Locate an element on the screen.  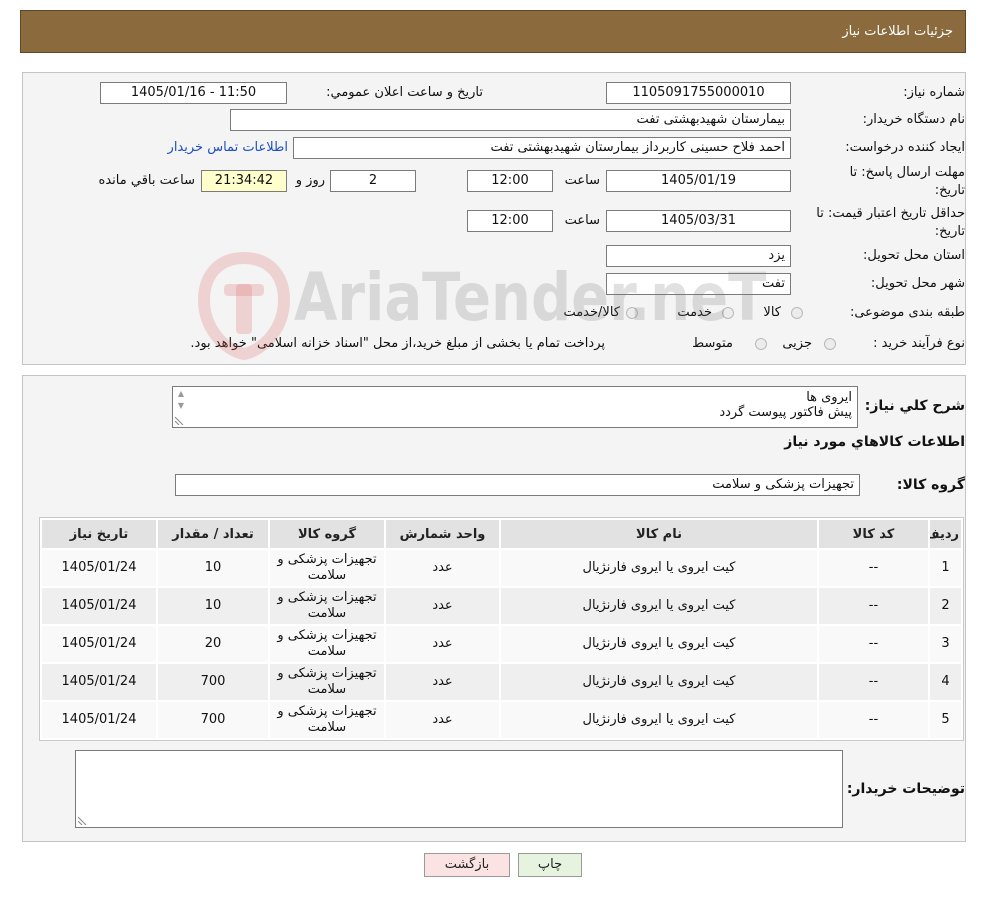
process-minor-radio is located at coordinates (830, 344).